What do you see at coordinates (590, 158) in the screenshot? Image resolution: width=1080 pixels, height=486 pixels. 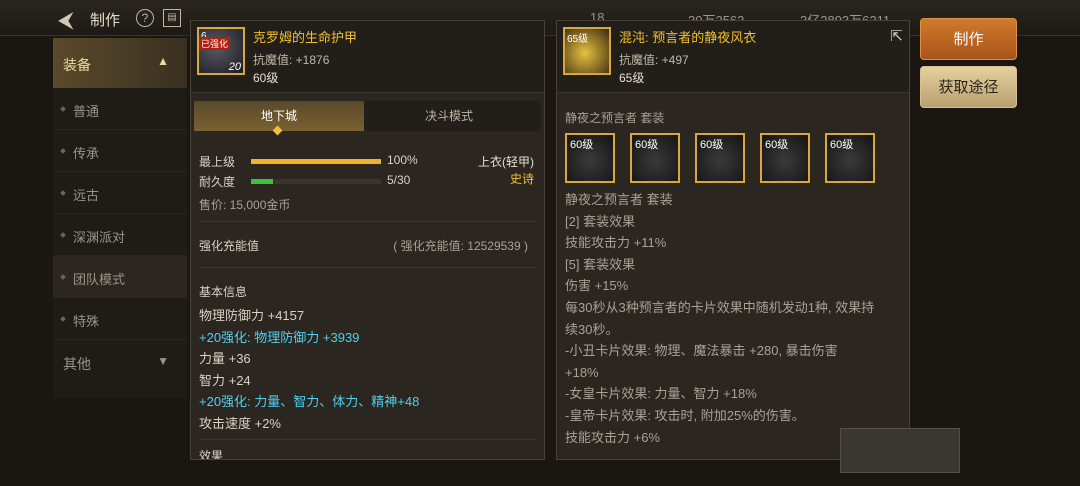 I see `set-slot-1: 60级` at bounding box center [590, 158].